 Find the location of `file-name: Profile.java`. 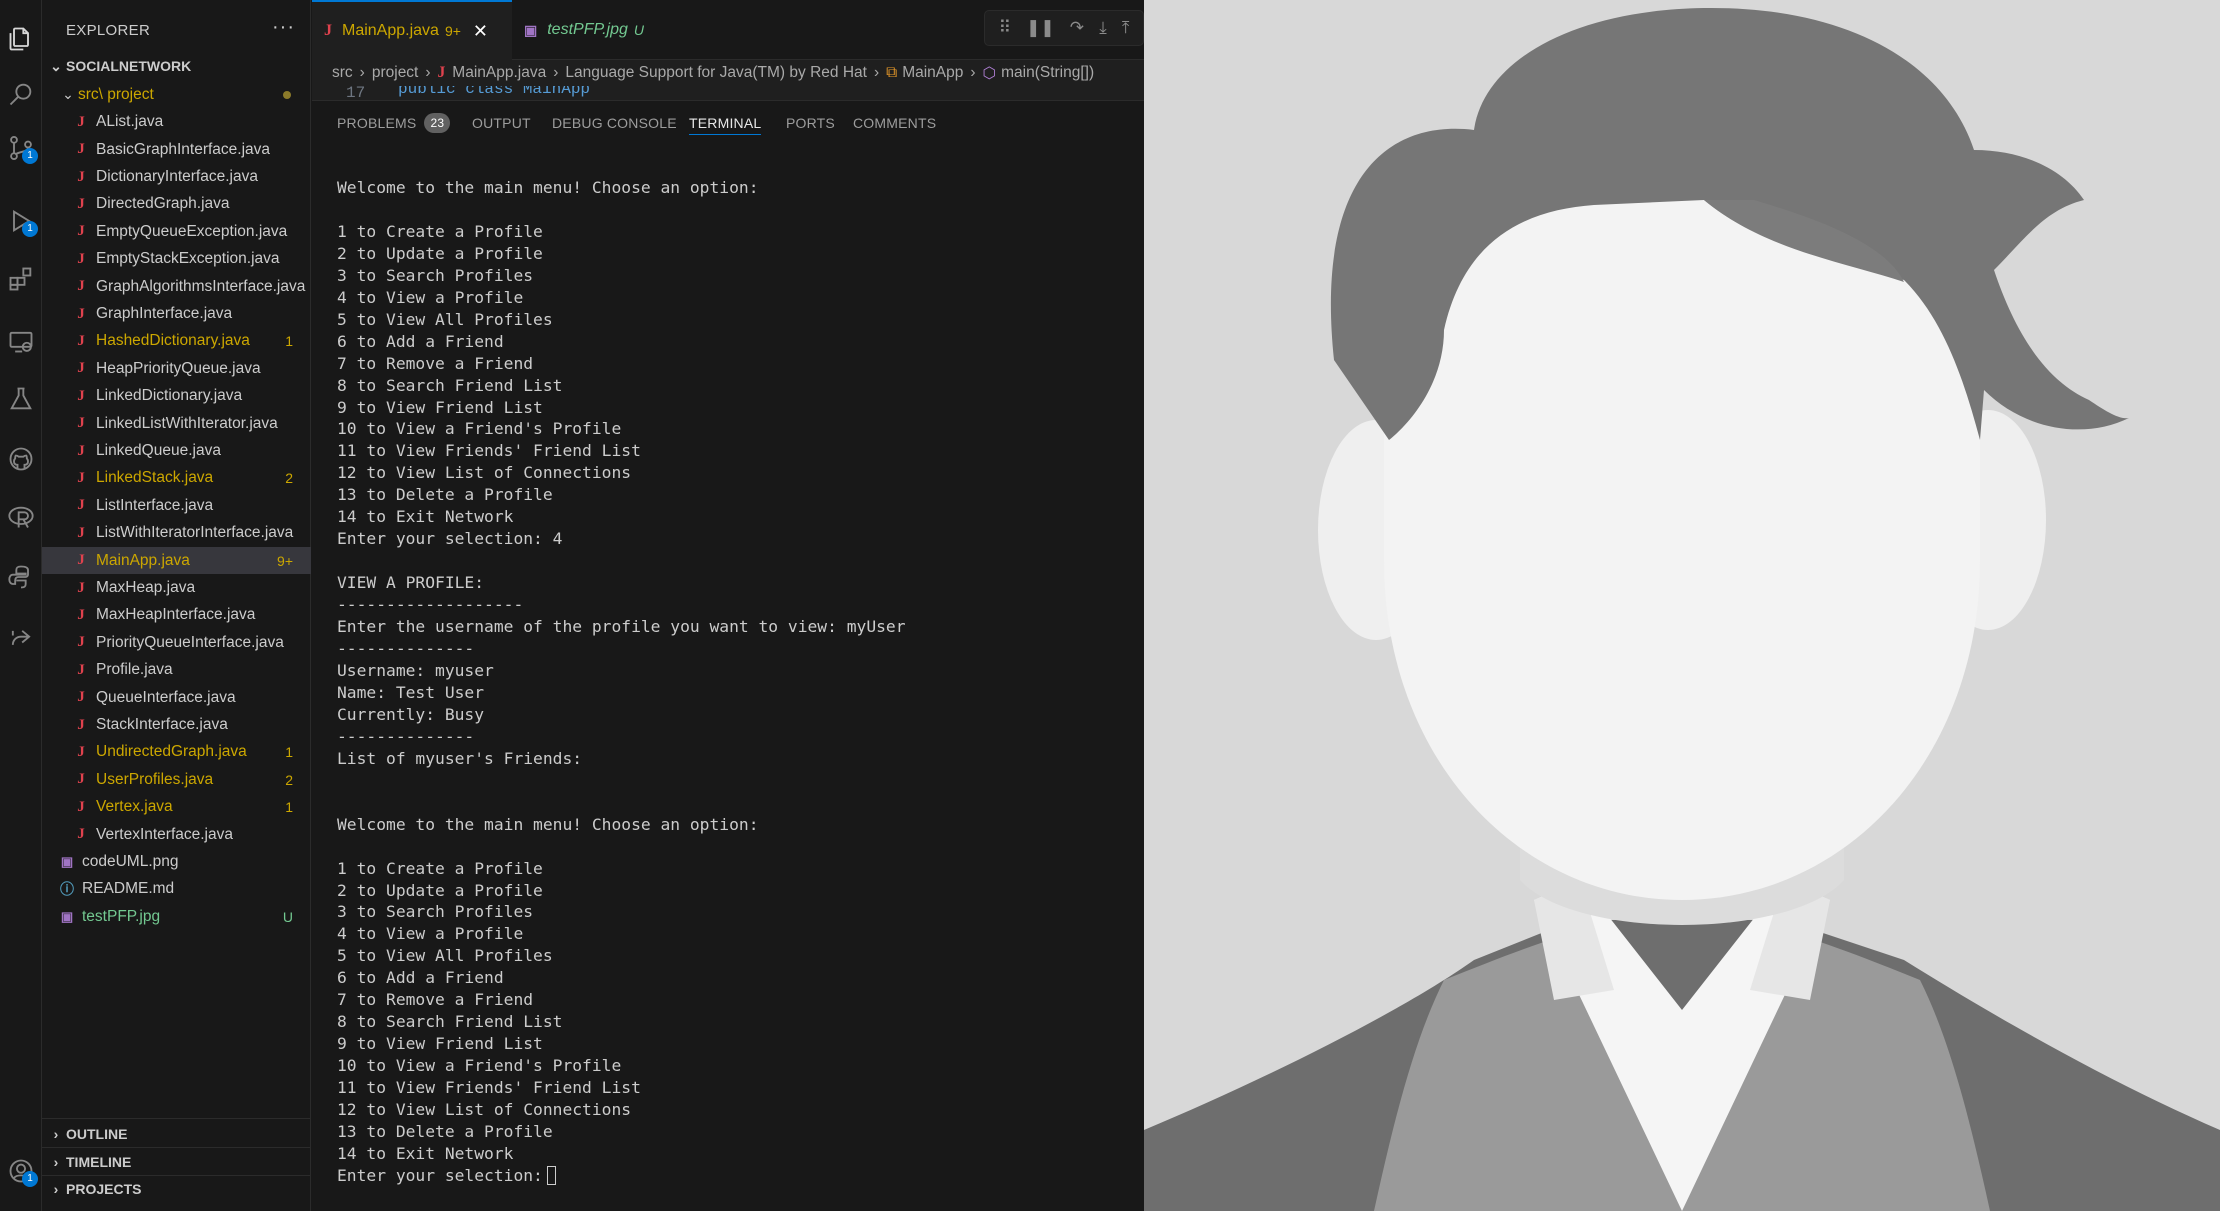

file-name: Profile.java is located at coordinates (134, 670).